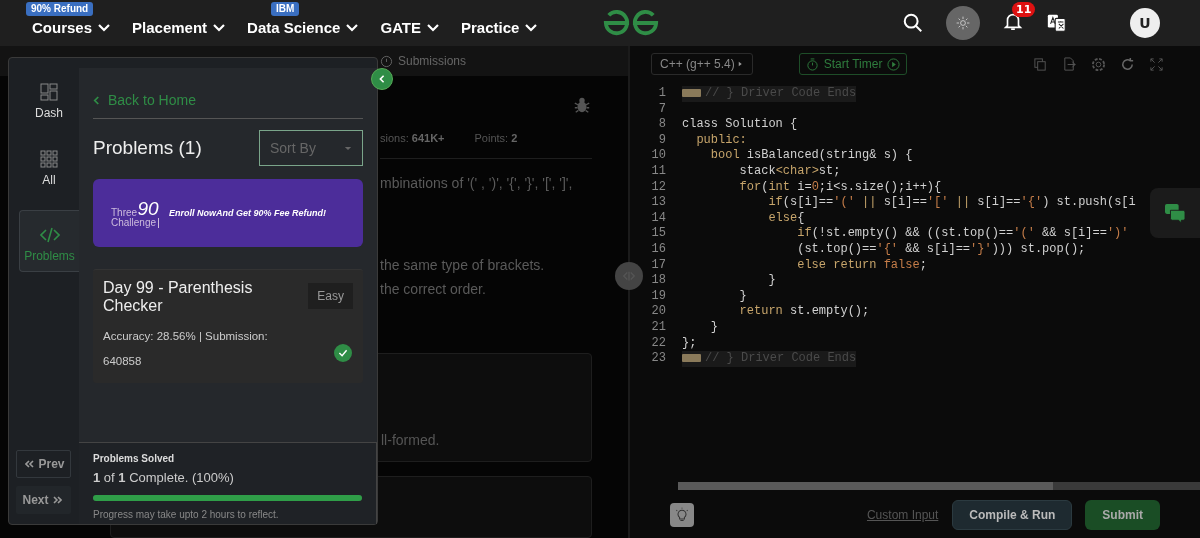  I want to click on line-number: 19, so click(658, 296).